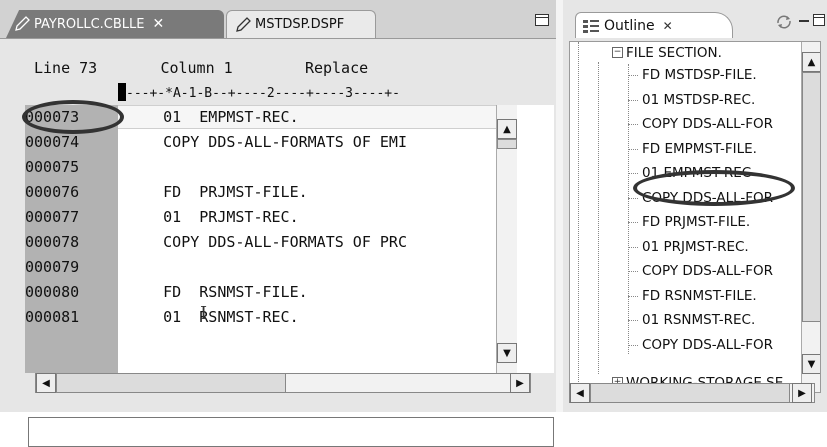 This screenshot has width=827, height=447. Describe the element at coordinates (507, 144) in the screenshot. I see `vertical-scroll-thumb` at that location.